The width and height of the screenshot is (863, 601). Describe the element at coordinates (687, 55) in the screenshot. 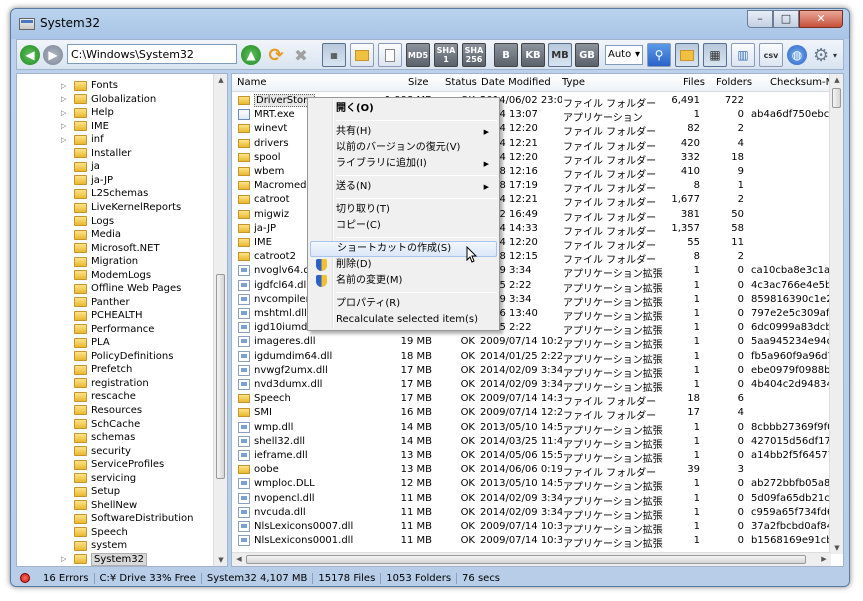

I see `folder-filter-icon` at that location.